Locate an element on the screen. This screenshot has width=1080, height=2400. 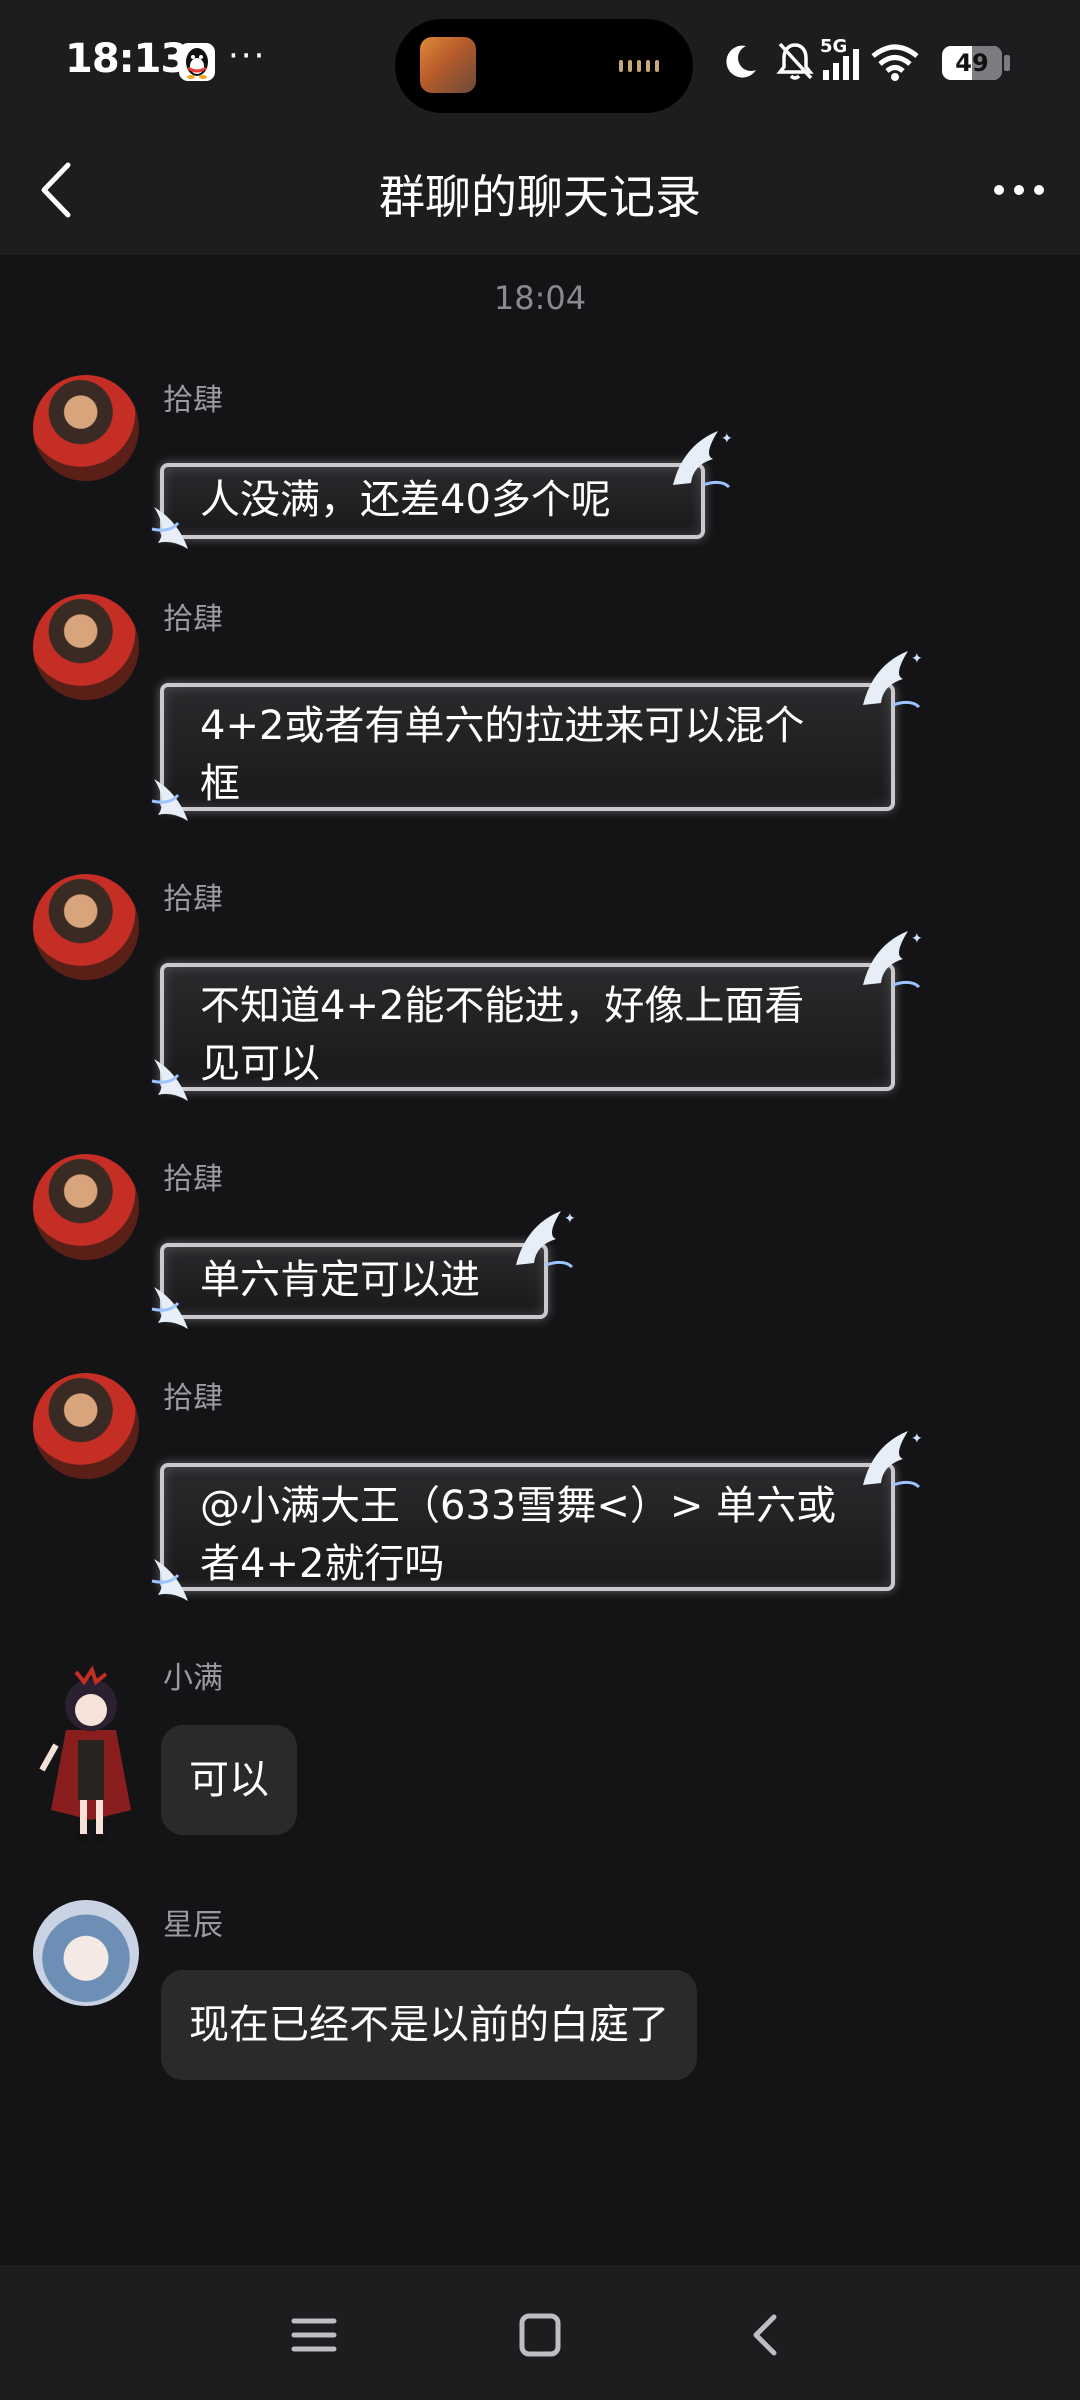
recents-button is located at coordinates (314, 2335).